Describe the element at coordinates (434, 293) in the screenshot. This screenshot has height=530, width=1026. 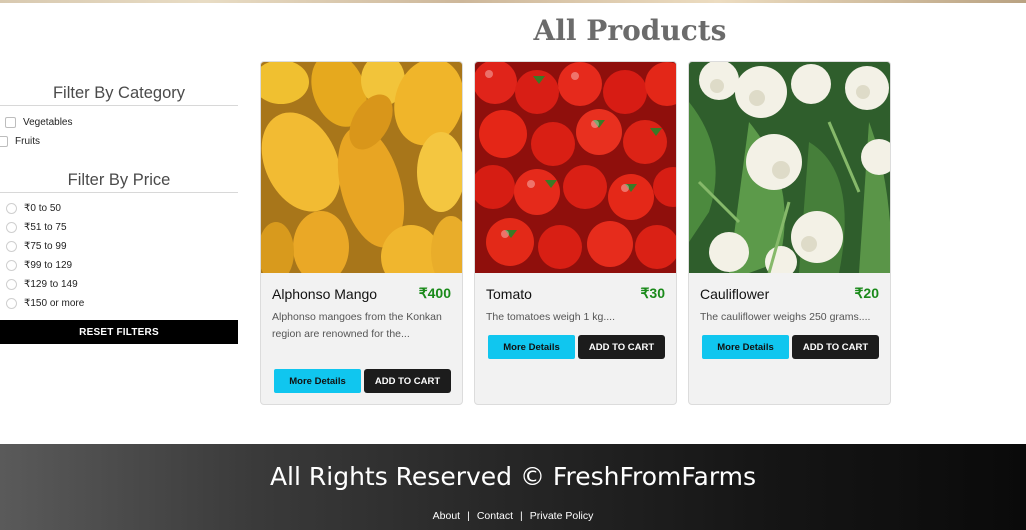
I see `product-price: ₹400` at that location.